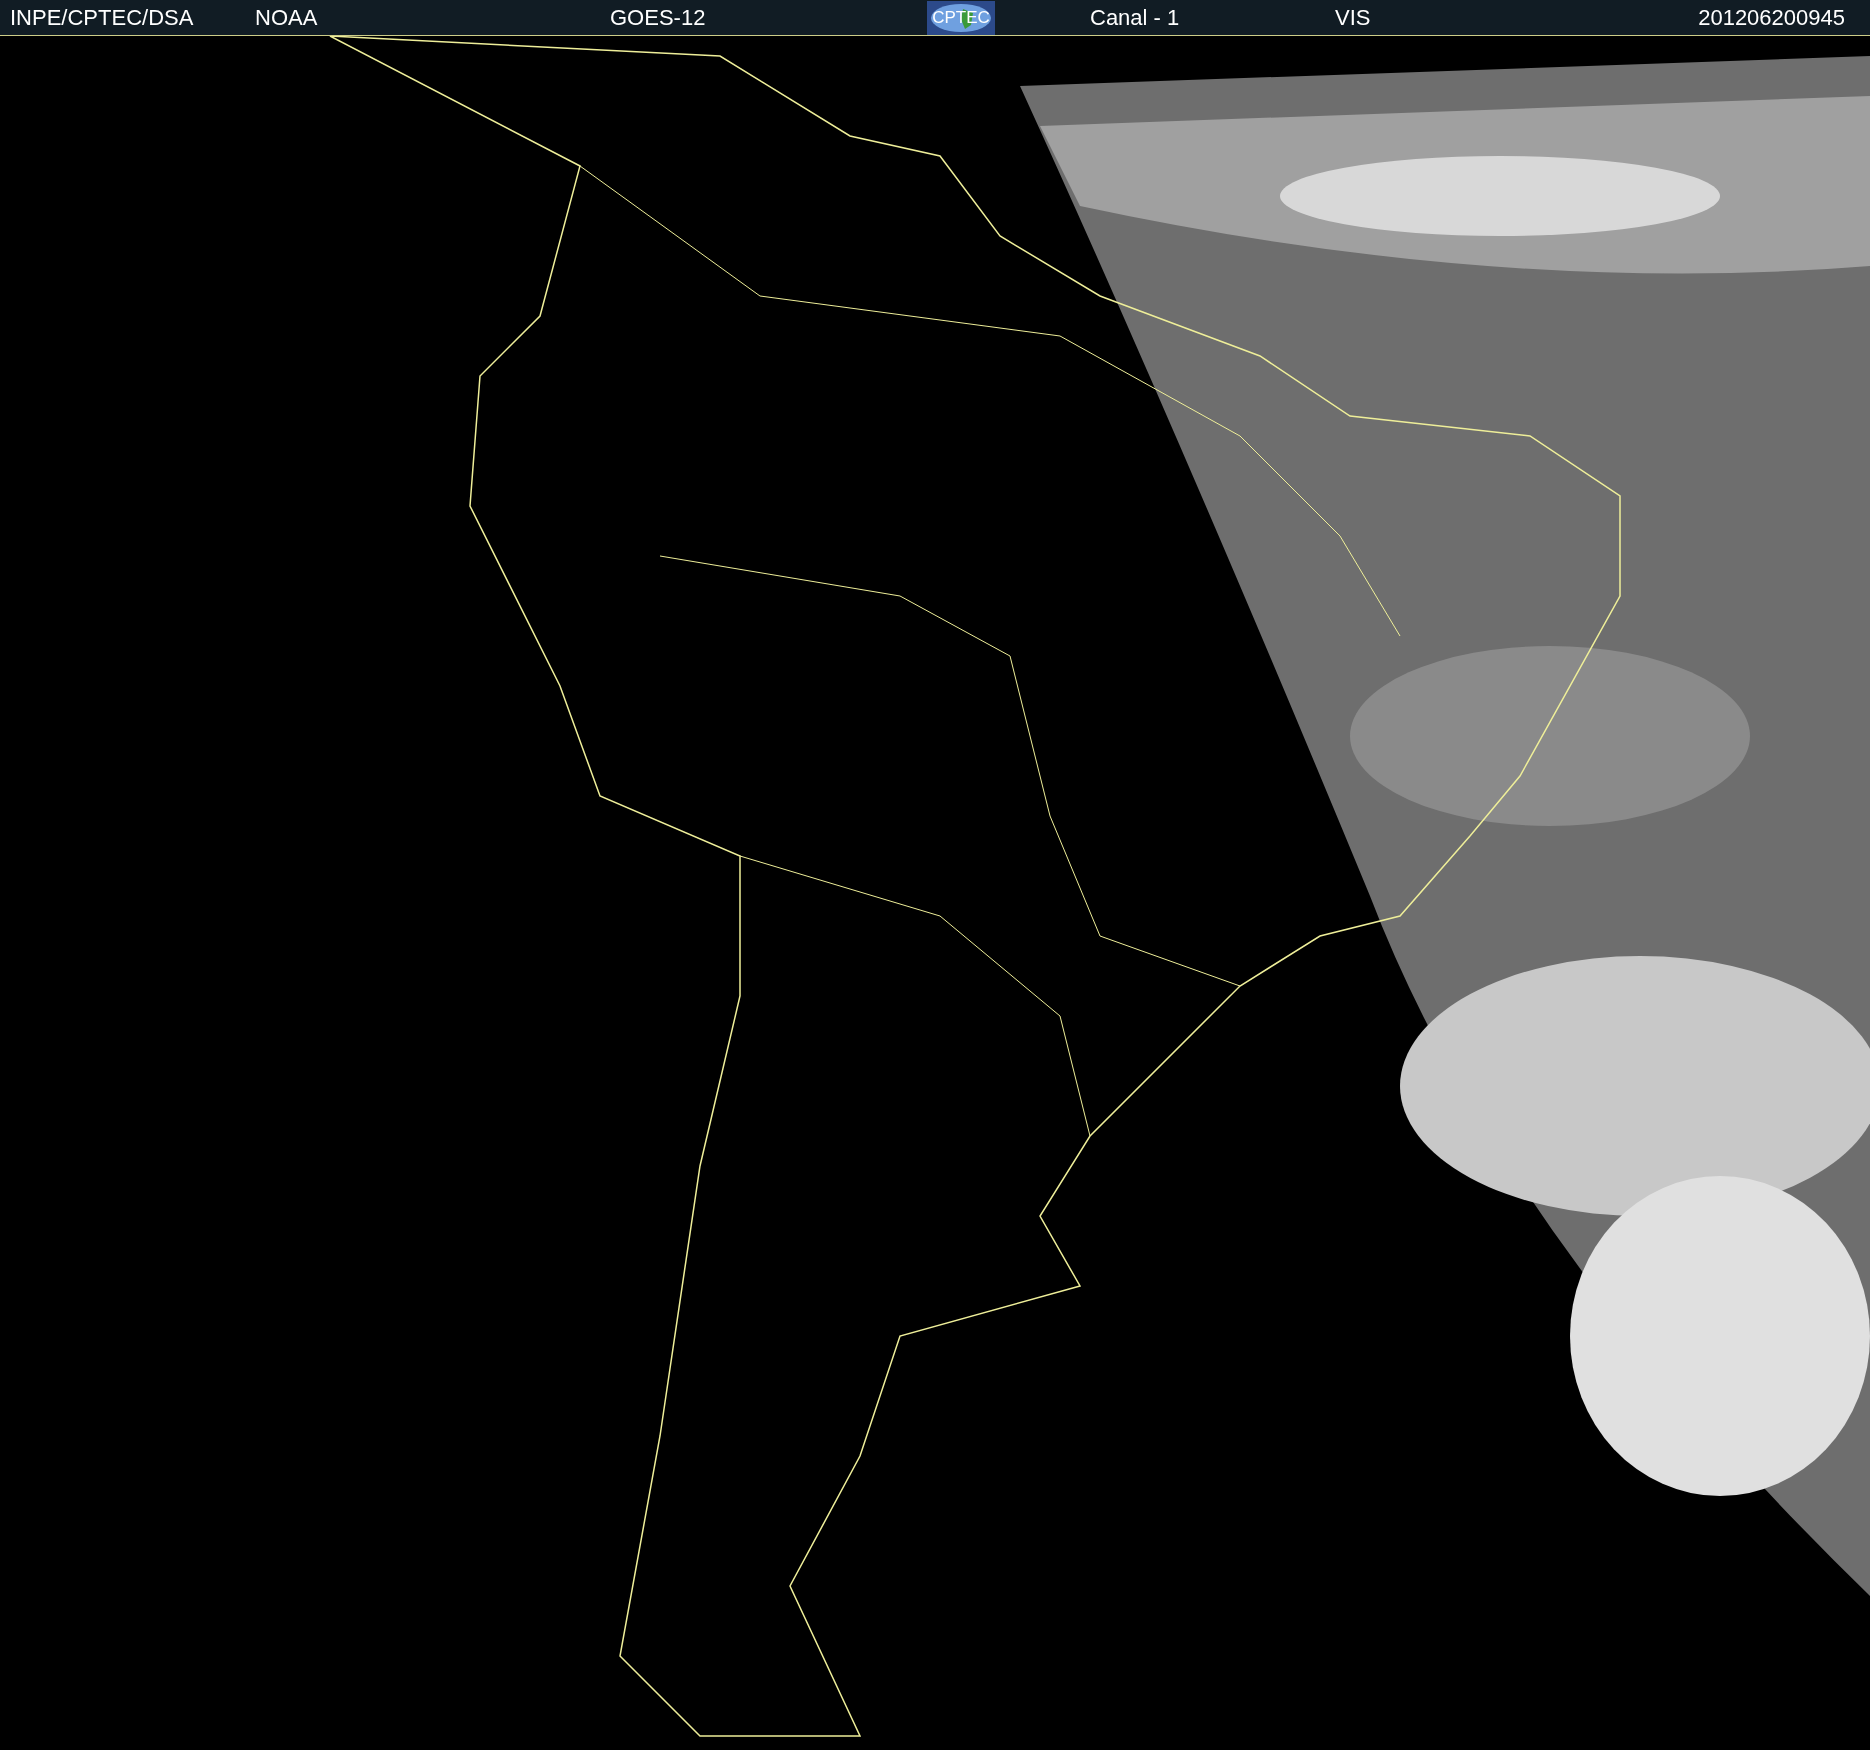  Describe the element at coordinates (658, 17) in the screenshot. I see `header-label: GOES-12` at that location.